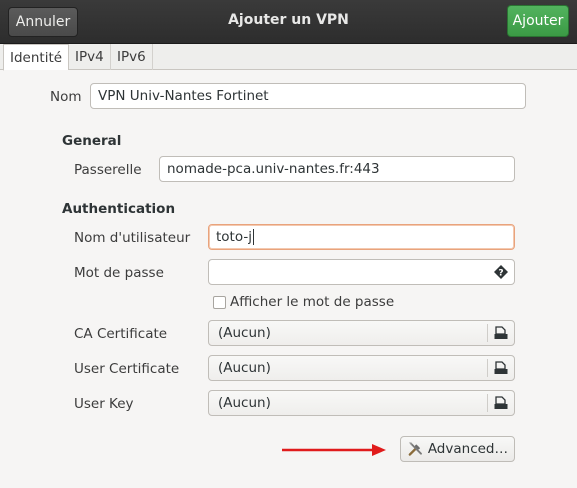 The image size is (577, 488). I want to click on tools-icon, so click(415, 449).